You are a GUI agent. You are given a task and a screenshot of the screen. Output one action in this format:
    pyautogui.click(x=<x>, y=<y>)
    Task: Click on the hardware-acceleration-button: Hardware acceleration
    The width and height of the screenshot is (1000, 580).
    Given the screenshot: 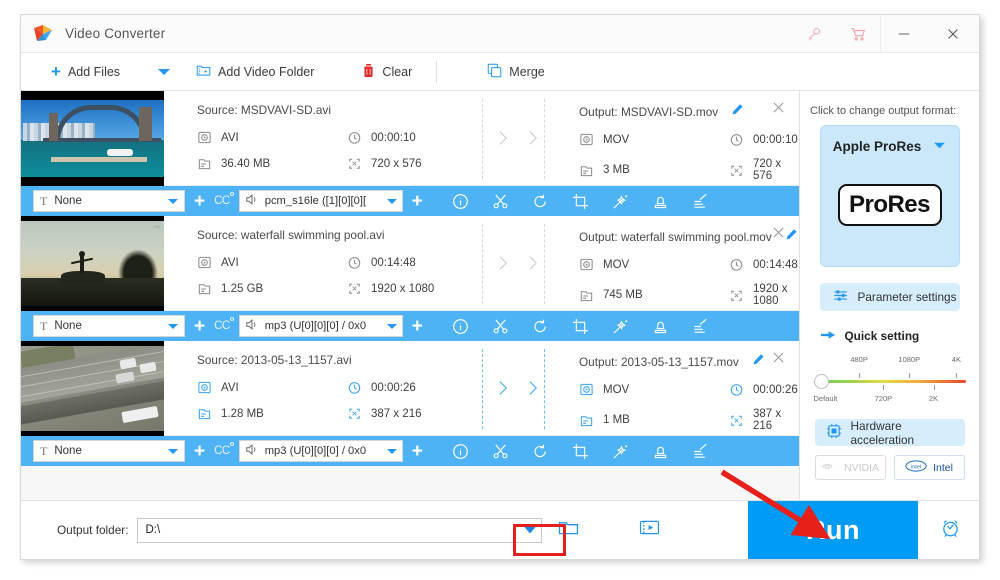 What is the action you would take?
    pyautogui.click(x=889, y=432)
    